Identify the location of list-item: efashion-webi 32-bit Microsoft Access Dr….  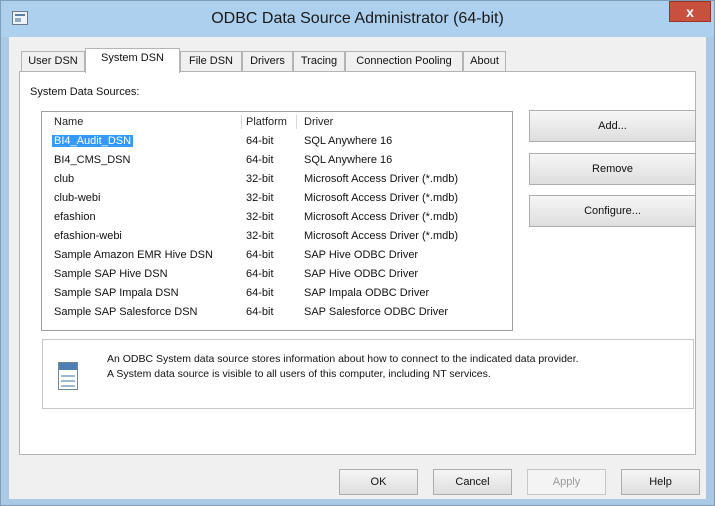
(277, 237).